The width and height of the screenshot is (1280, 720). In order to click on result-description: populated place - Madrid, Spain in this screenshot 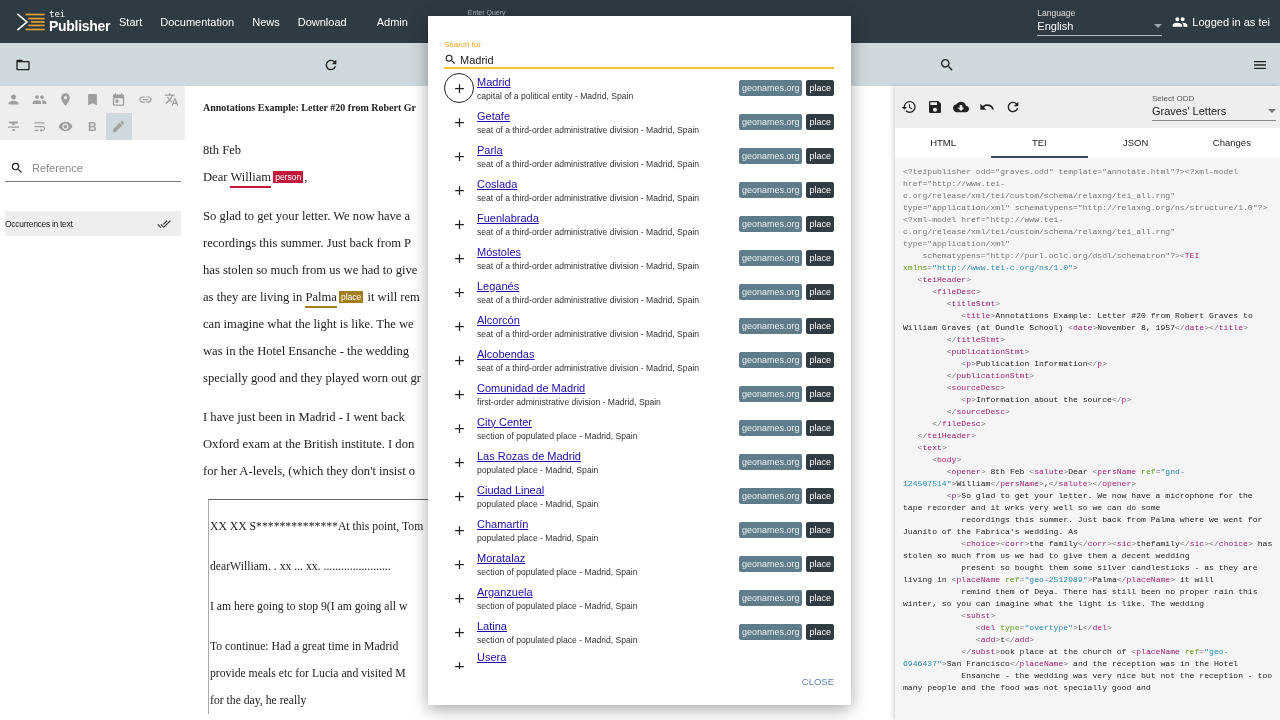, I will do `click(538, 503)`.